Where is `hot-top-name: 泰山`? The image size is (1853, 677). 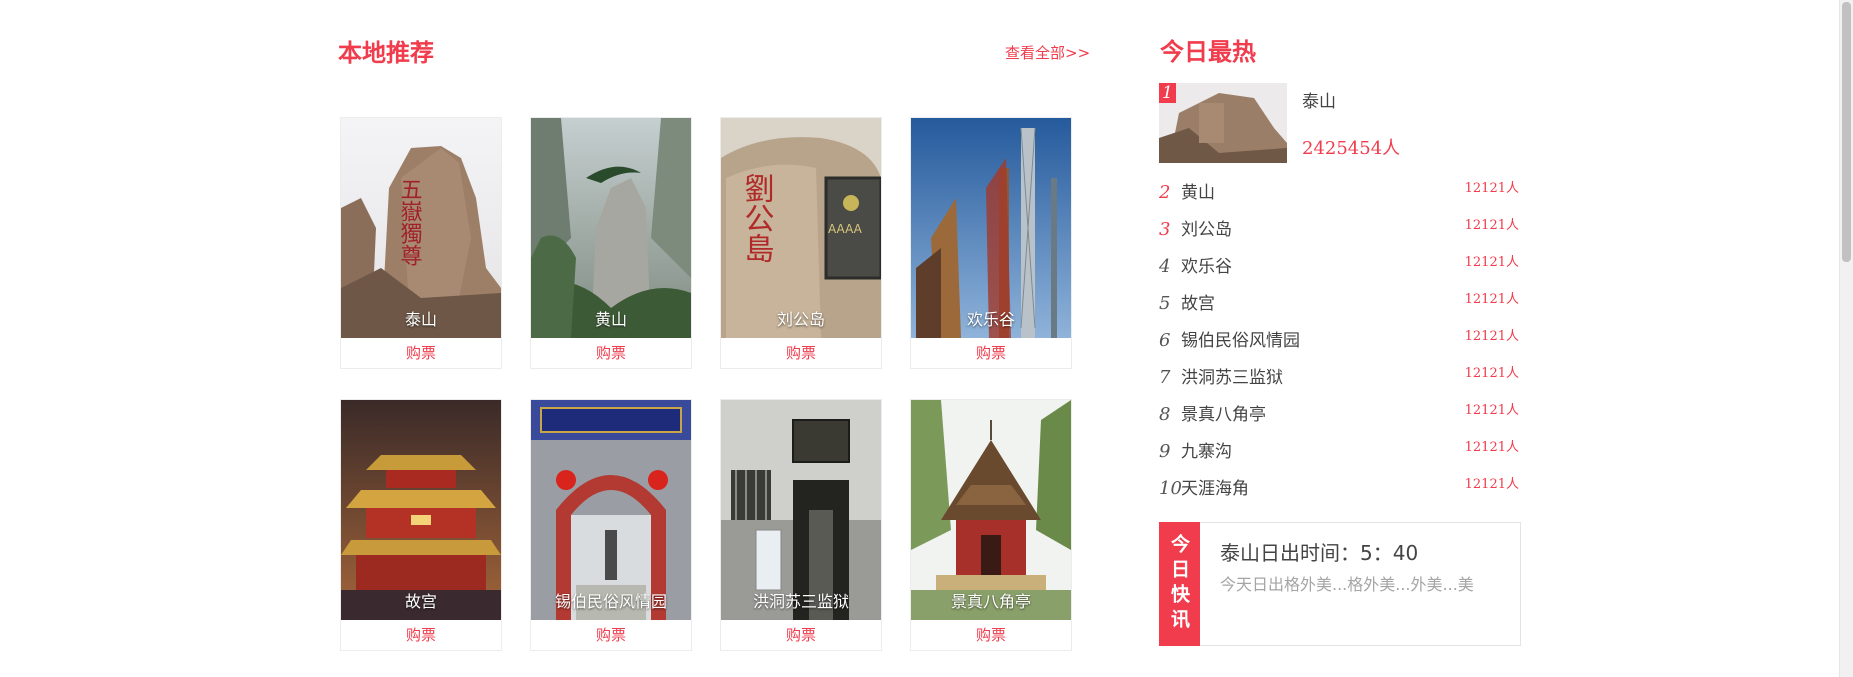
hot-top-name: 泰山 is located at coordinates (1319, 99).